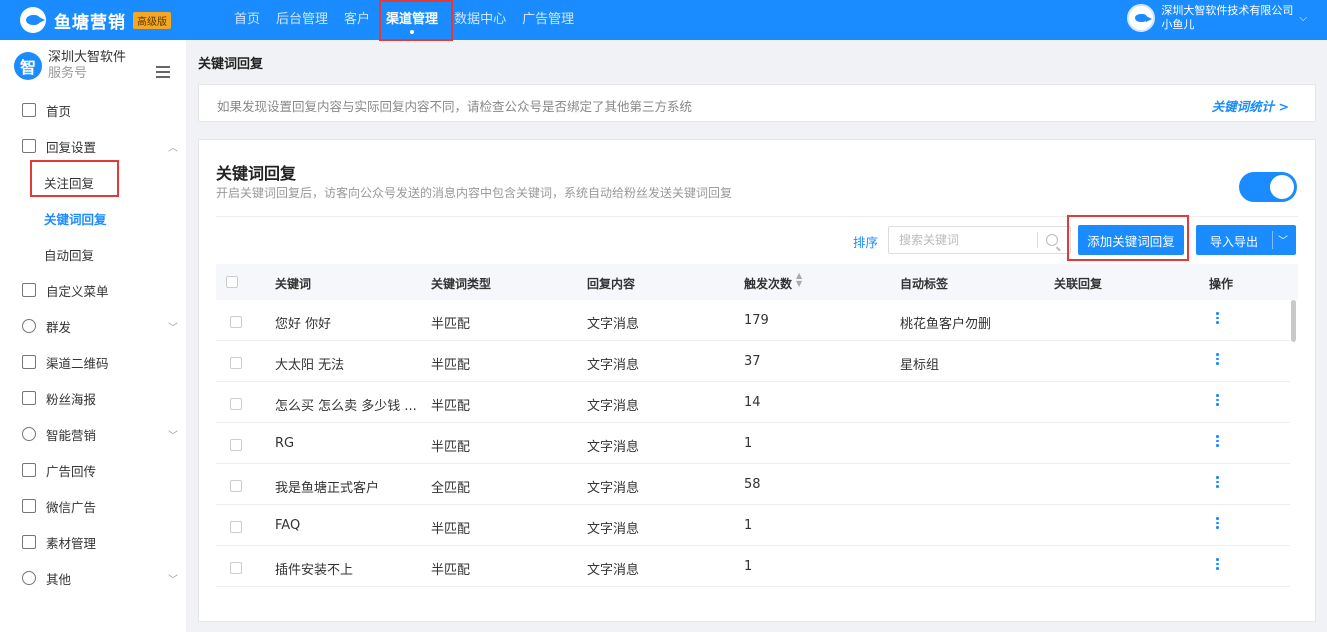 The height and width of the screenshot is (632, 1327). I want to click on col-keyword: 关键词, so click(293, 284).